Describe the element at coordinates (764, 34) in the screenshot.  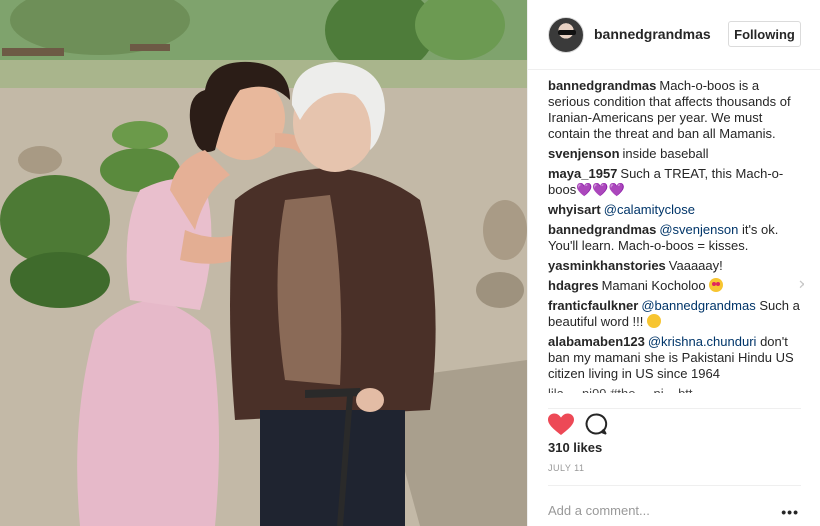
I see `following-button: Following` at that location.